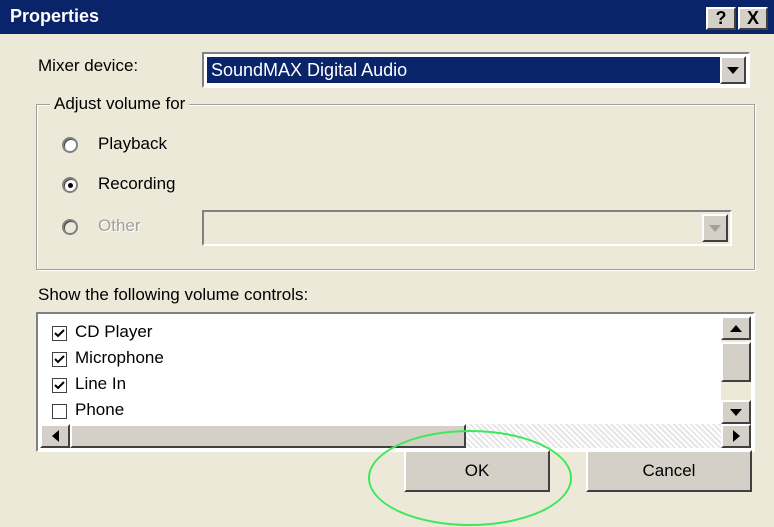 The height and width of the screenshot is (527, 774). Describe the element at coordinates (70, 227) in the screenshot. I see `radio-button-other` at that location.